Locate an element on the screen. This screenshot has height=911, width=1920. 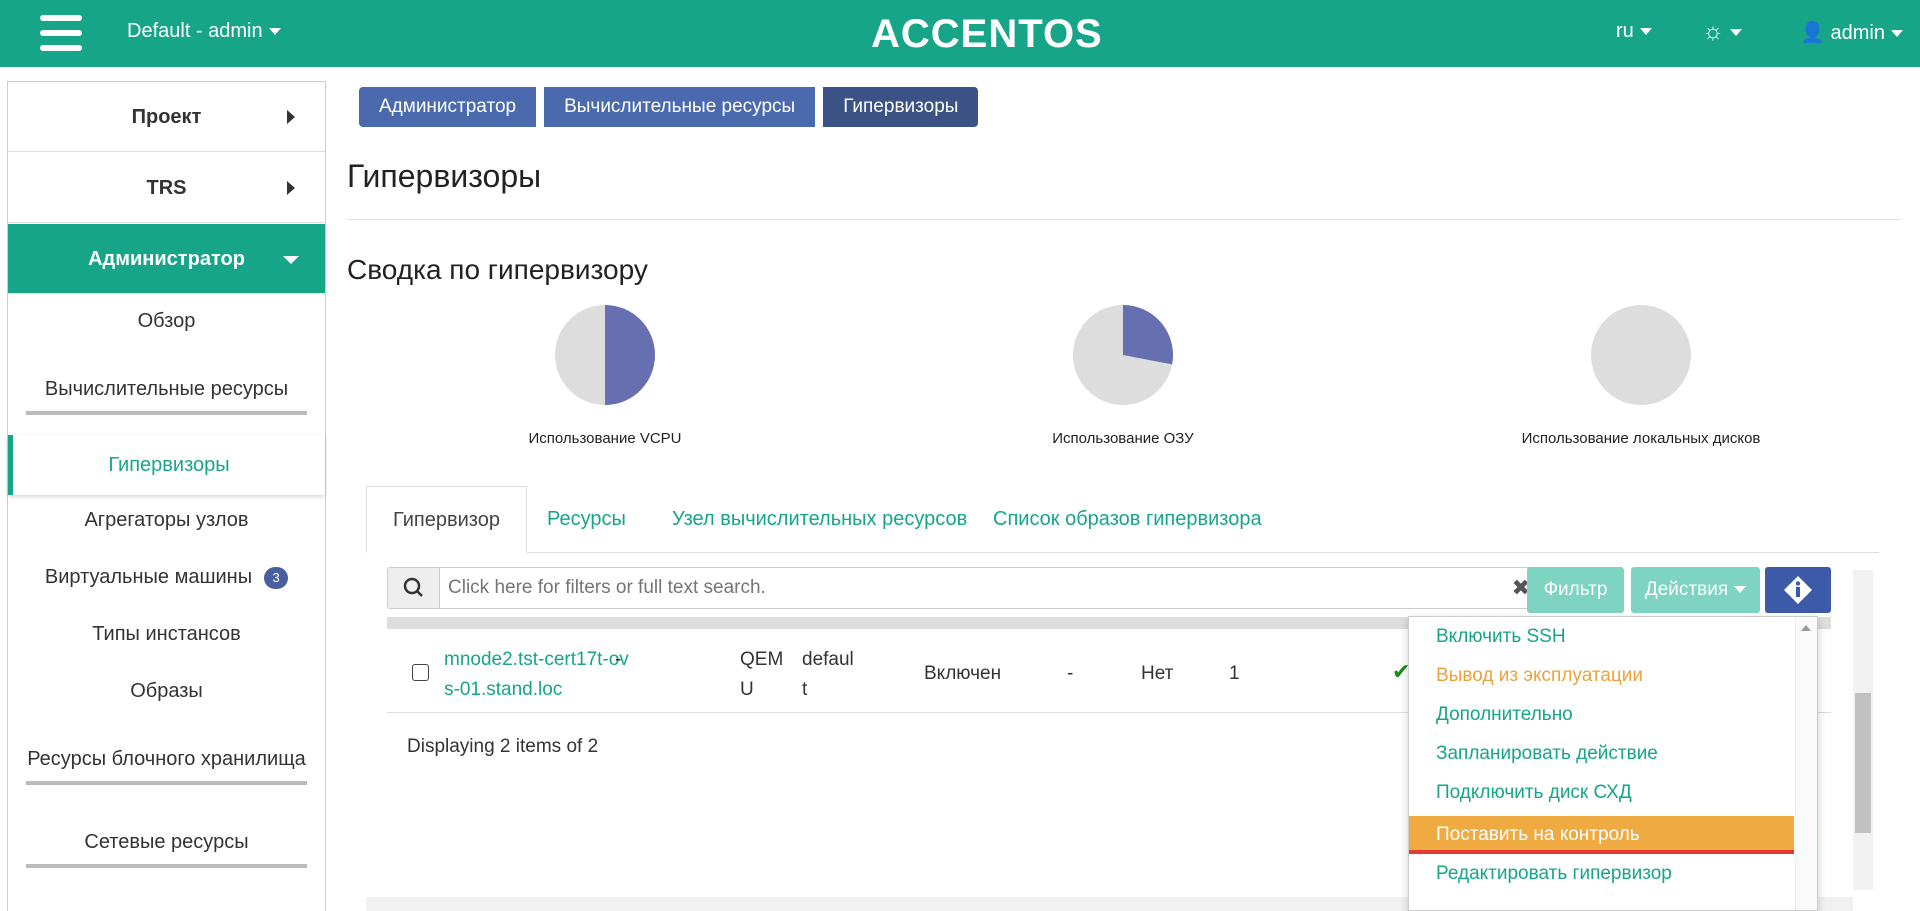
menu-item-enable-ssh: Включить SSH is located at coordinates (1601, 637).